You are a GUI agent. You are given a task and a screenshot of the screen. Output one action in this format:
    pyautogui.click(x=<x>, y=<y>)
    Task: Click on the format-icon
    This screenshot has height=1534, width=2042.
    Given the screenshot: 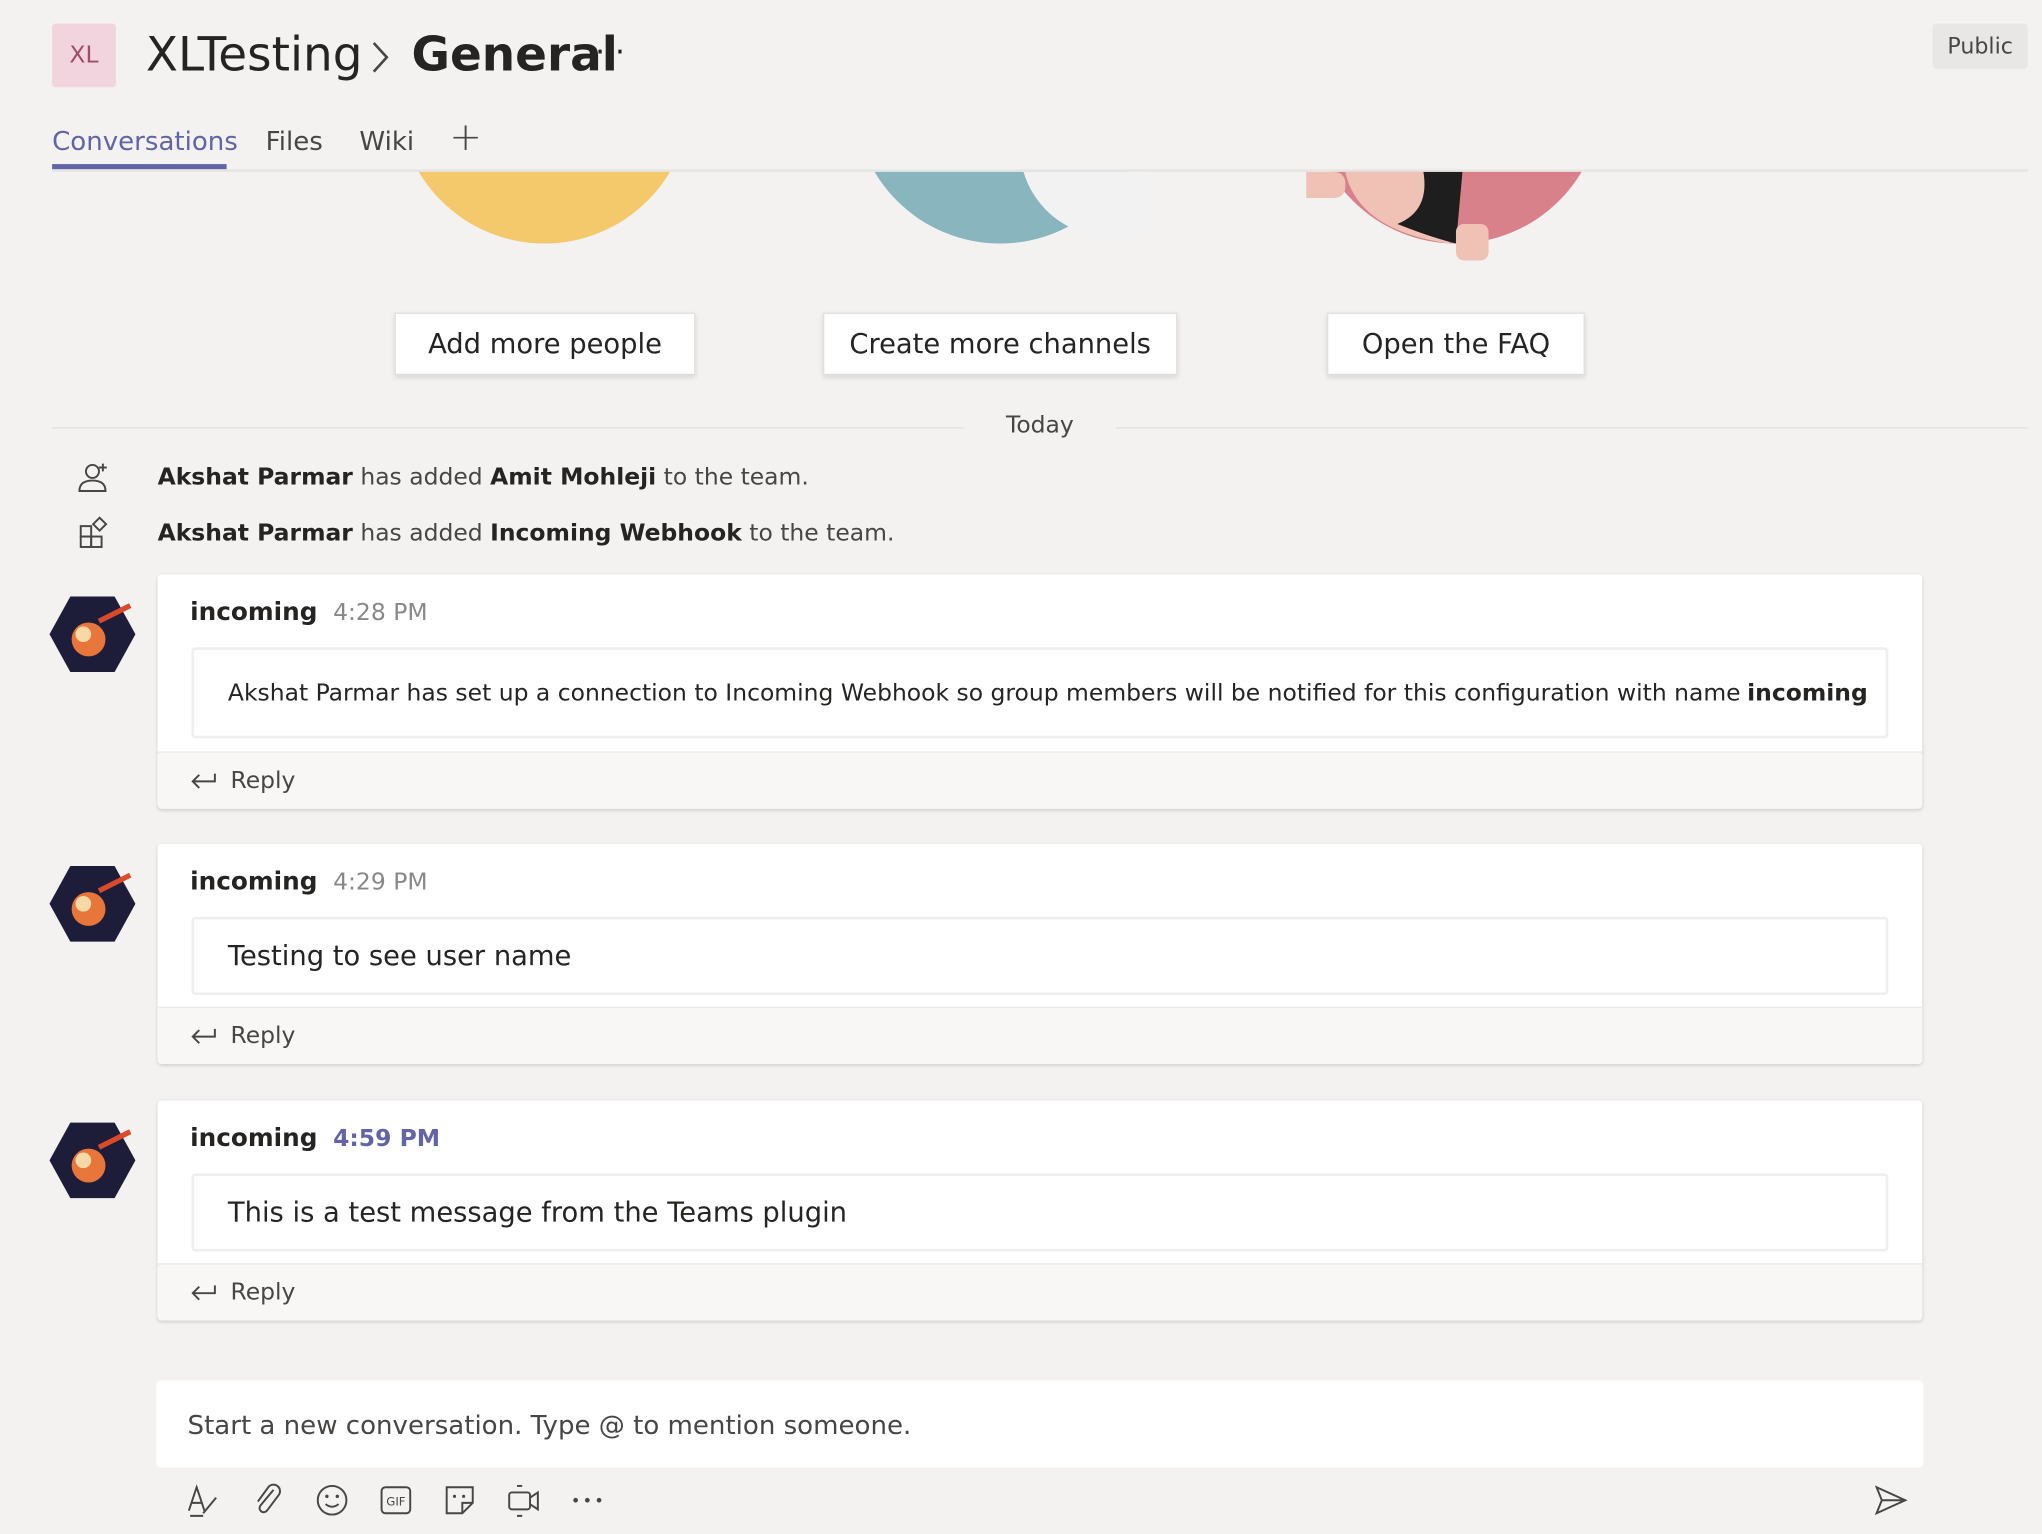 What is the action you would take?
    pyautogui.click(x=203, y=1500)
    